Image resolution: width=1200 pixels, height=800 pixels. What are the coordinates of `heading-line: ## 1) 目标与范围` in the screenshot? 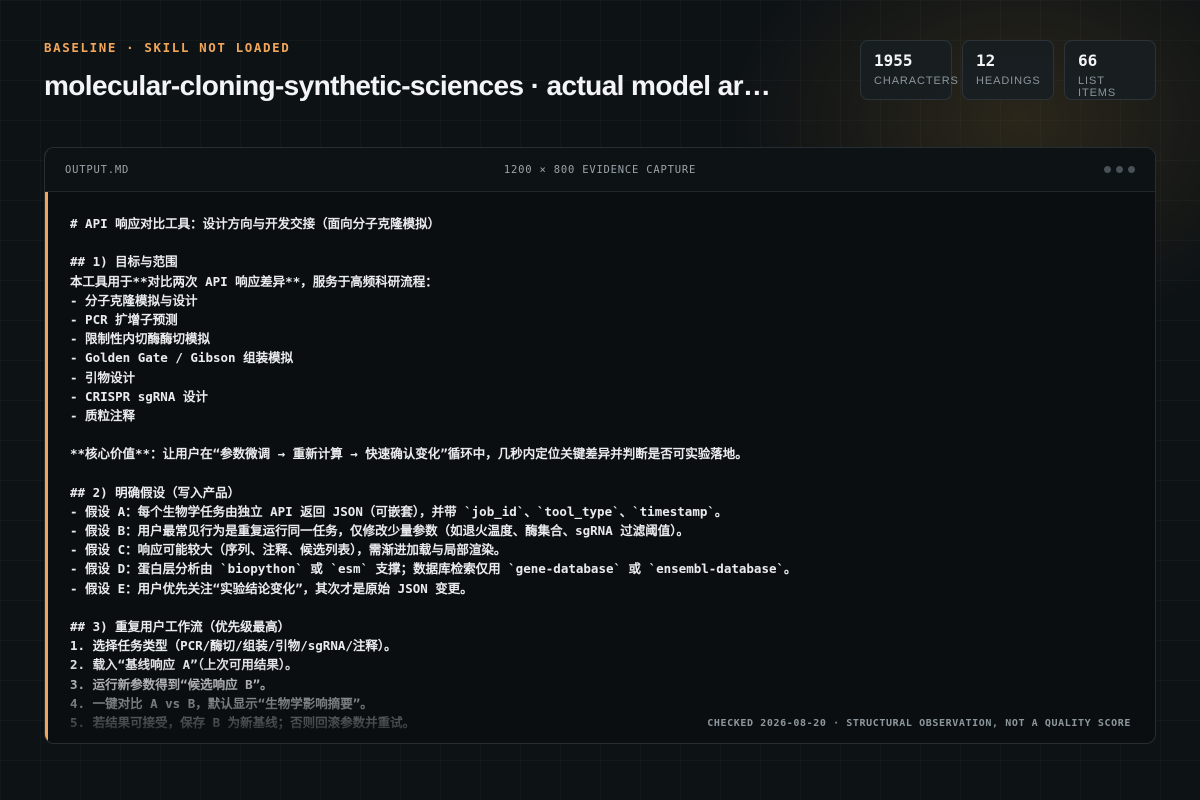 It's located at (124, 262).